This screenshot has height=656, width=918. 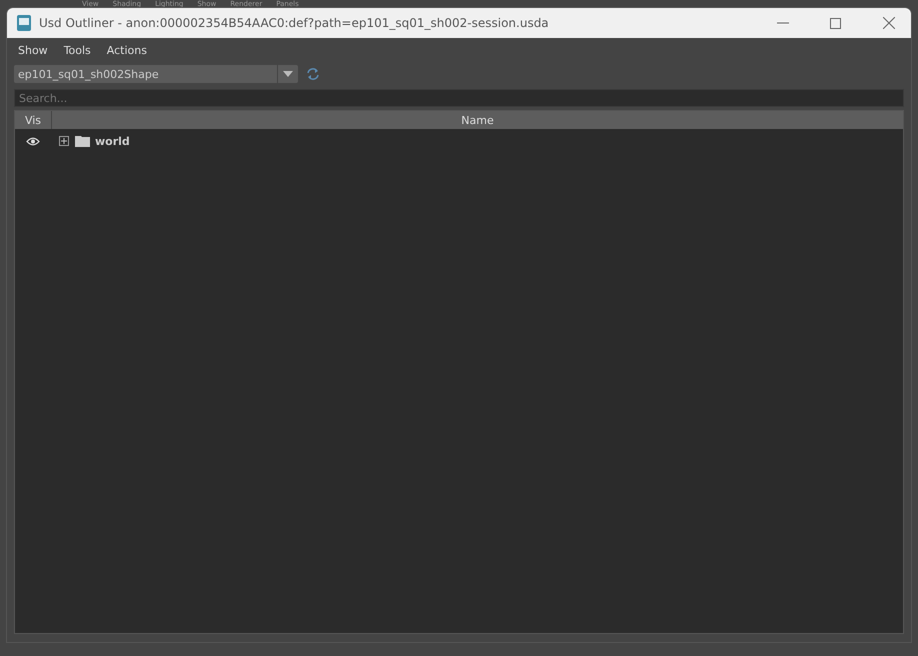 I want to click on expand-toggle, so click(x=64, y=141).